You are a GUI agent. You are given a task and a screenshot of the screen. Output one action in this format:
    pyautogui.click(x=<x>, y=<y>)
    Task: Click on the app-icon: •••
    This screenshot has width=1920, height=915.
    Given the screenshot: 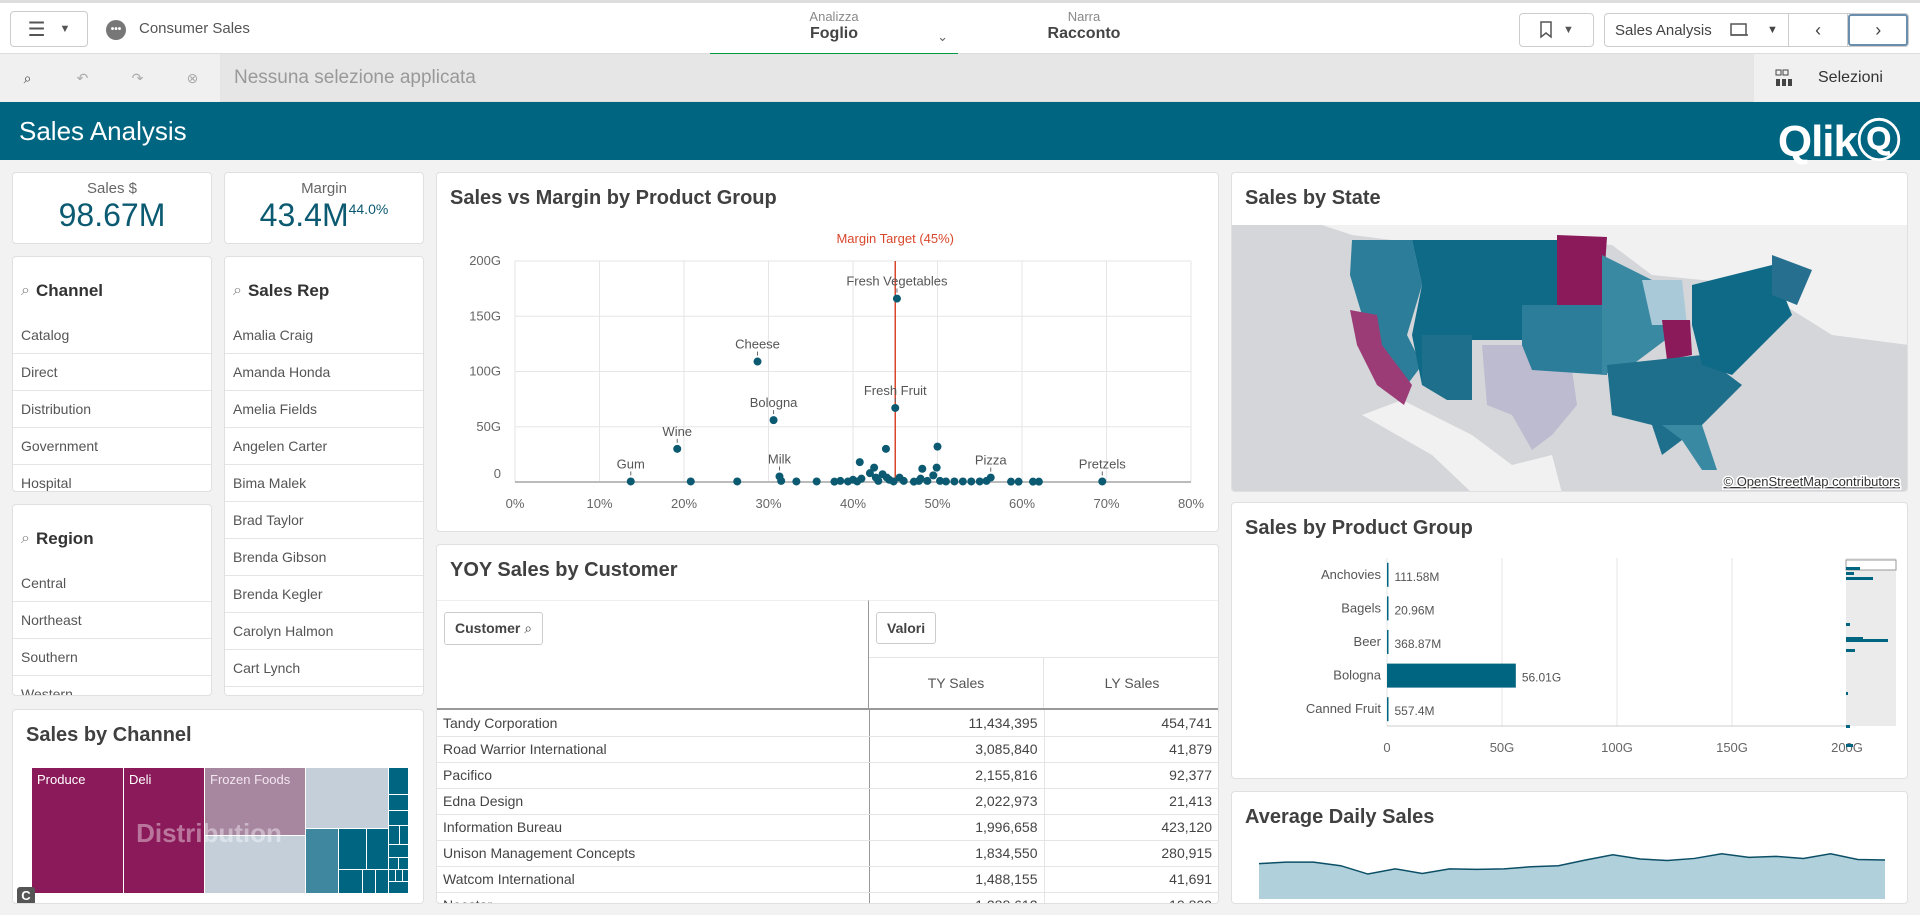 What is the action you would take?
    pyautogui.click(x=116, y=30)
    